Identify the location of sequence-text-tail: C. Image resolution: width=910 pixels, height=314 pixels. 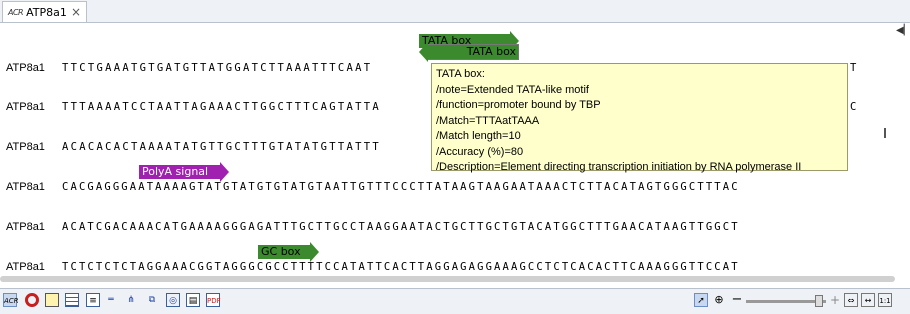
(853, 107).